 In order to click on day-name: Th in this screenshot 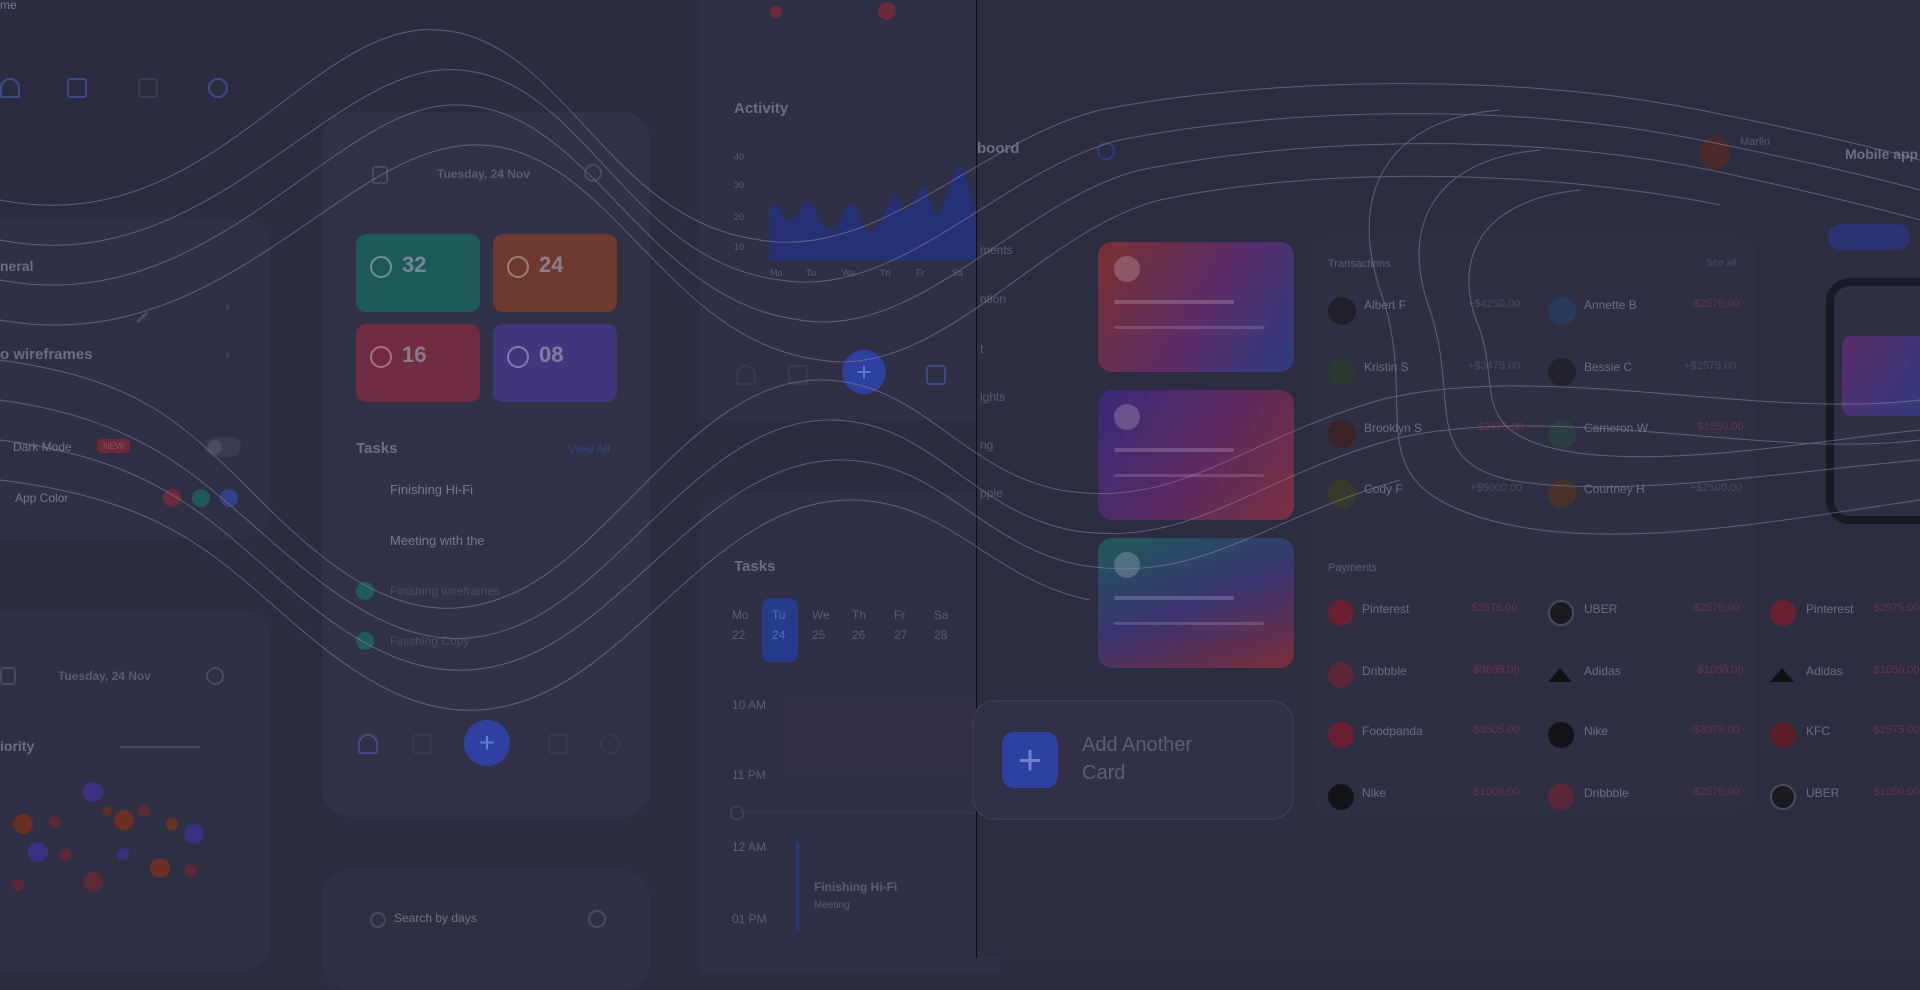, I will do `click(859, 615)`.